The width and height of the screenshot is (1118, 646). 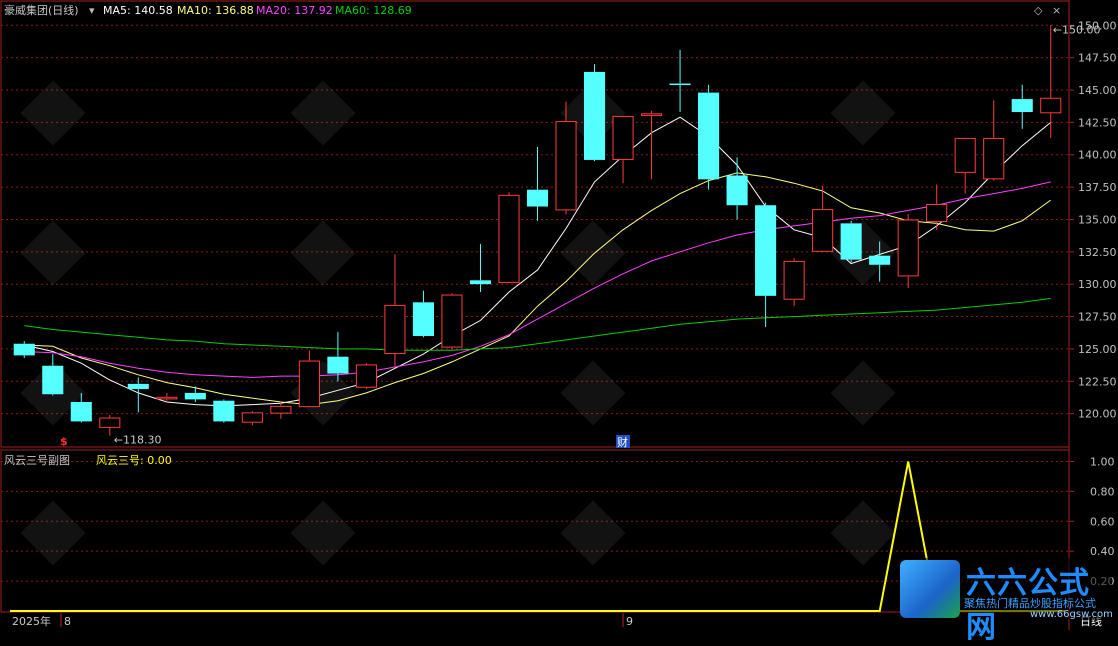 I want to click on financial-report-marker: 财, so click(x=622, y=442).